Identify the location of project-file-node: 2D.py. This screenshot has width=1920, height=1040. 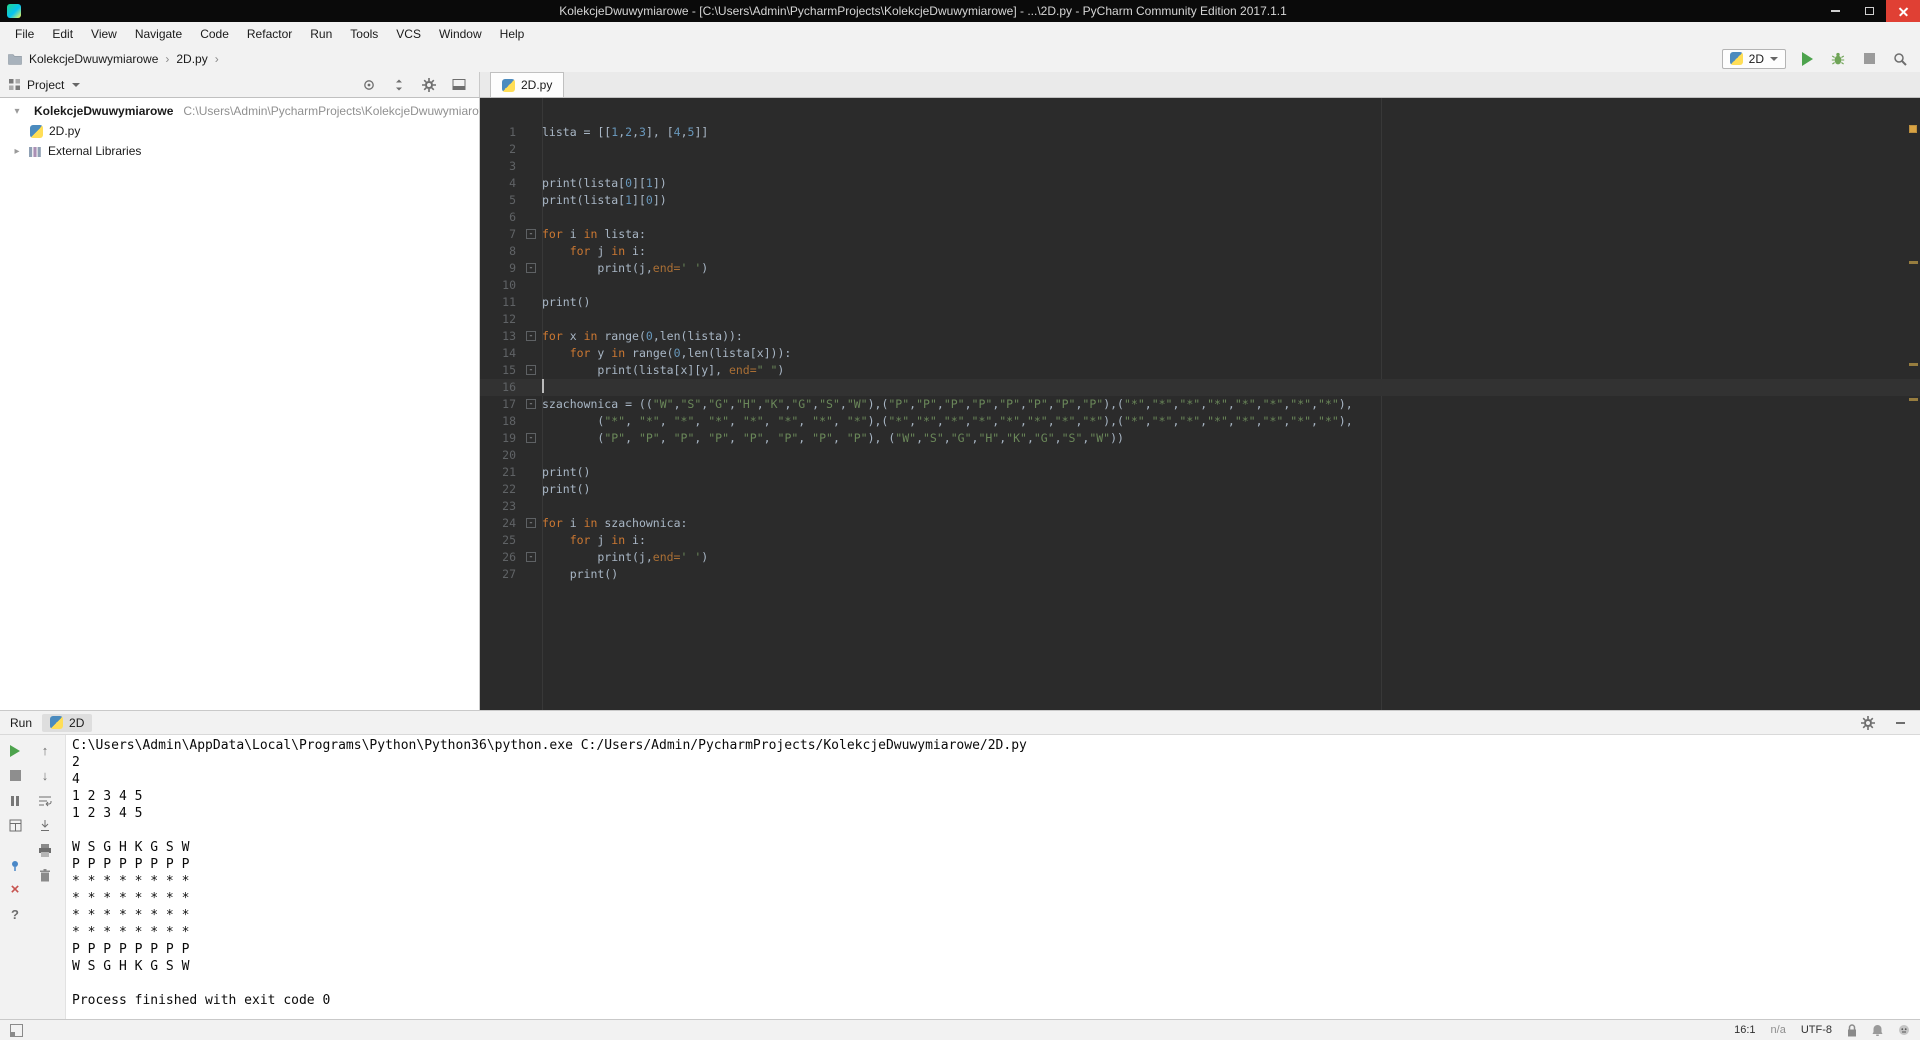
(239, 131).